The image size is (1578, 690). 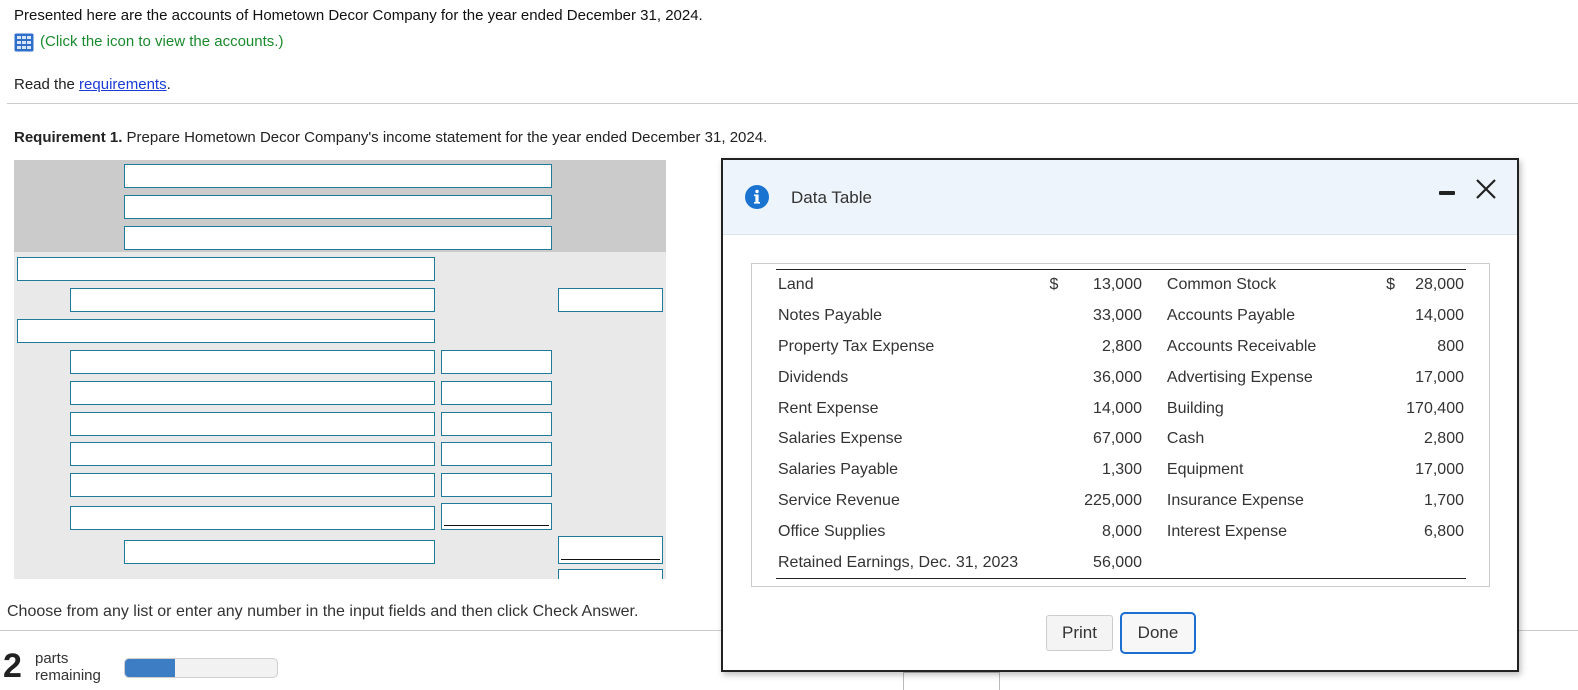 I want to click on revenue-account-input, so click(x=252, y=300).